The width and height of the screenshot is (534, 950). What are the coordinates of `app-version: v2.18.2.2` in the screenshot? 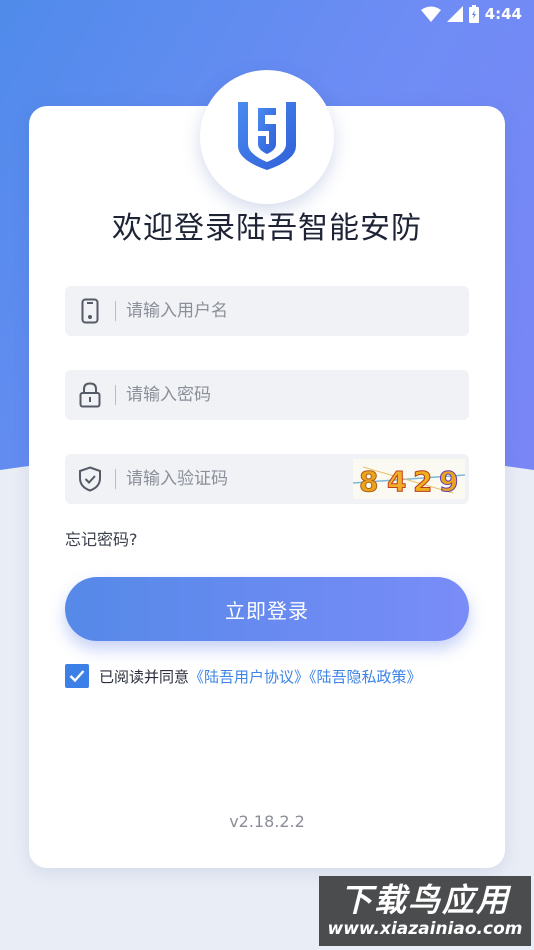 It's located at (267, 821).